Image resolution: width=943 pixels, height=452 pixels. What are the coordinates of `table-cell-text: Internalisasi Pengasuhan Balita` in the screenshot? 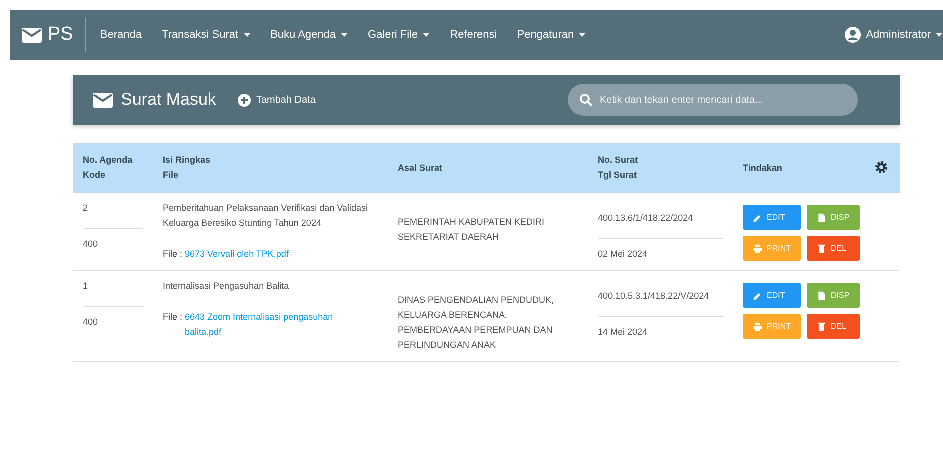 It's located at (226, 286).